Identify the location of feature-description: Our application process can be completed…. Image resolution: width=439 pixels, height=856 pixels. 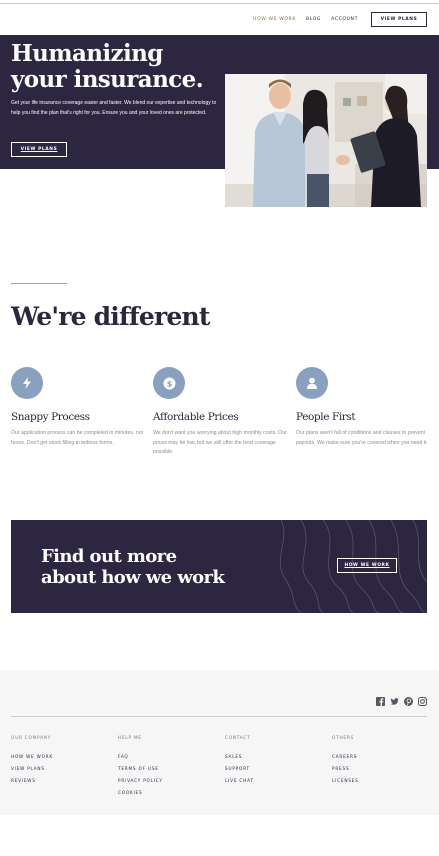
(77, 438).